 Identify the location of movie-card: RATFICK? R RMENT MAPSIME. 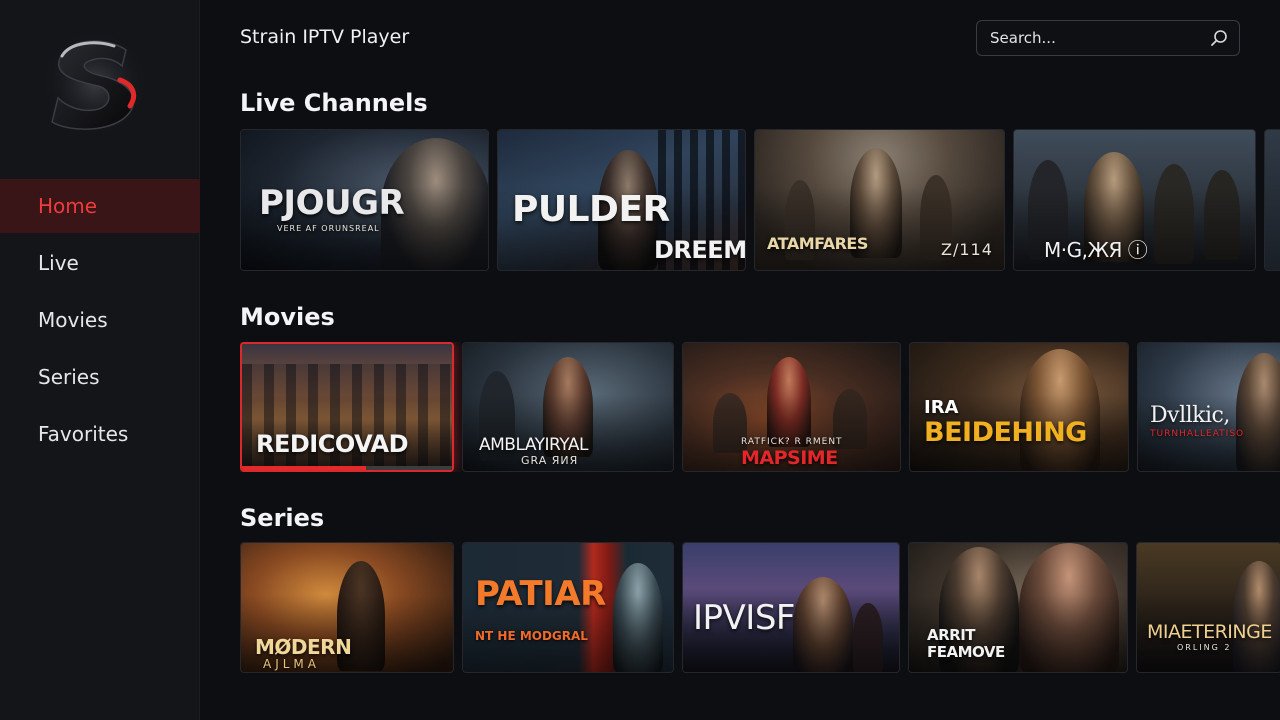
(791, 407).